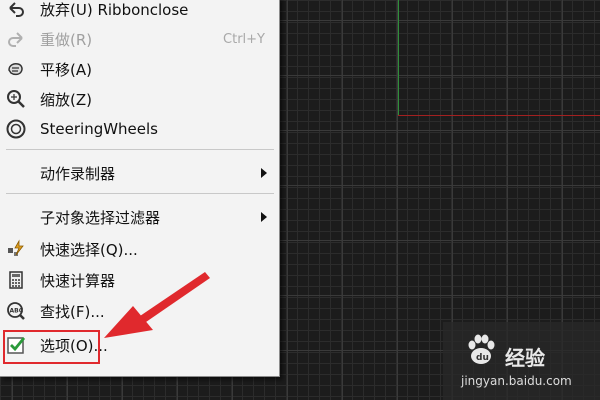  Describe the element at coordinates (482, 358) in the screenshot. I see `svg-text: du` at that location.